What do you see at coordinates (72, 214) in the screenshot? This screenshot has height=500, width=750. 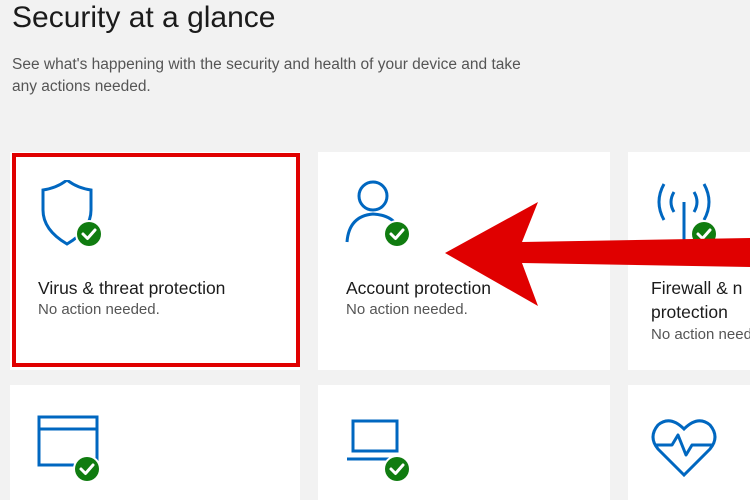 I see `shield-check-icon` at bounding box center [72, 214].